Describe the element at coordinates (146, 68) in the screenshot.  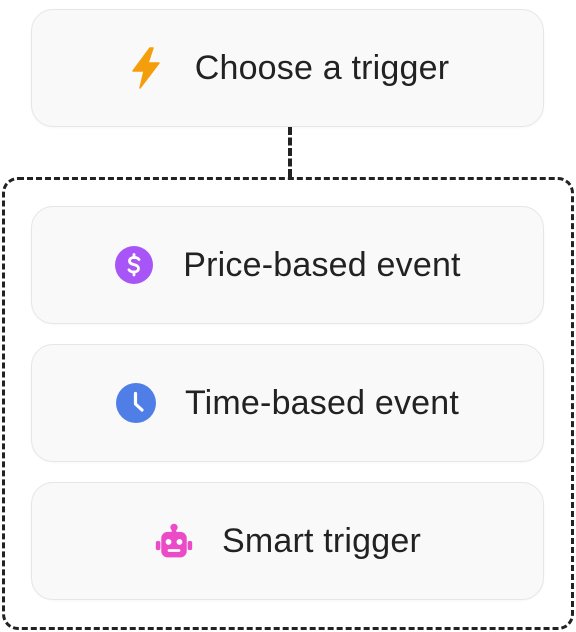
I see `lightning-bolt-icon` at that location.